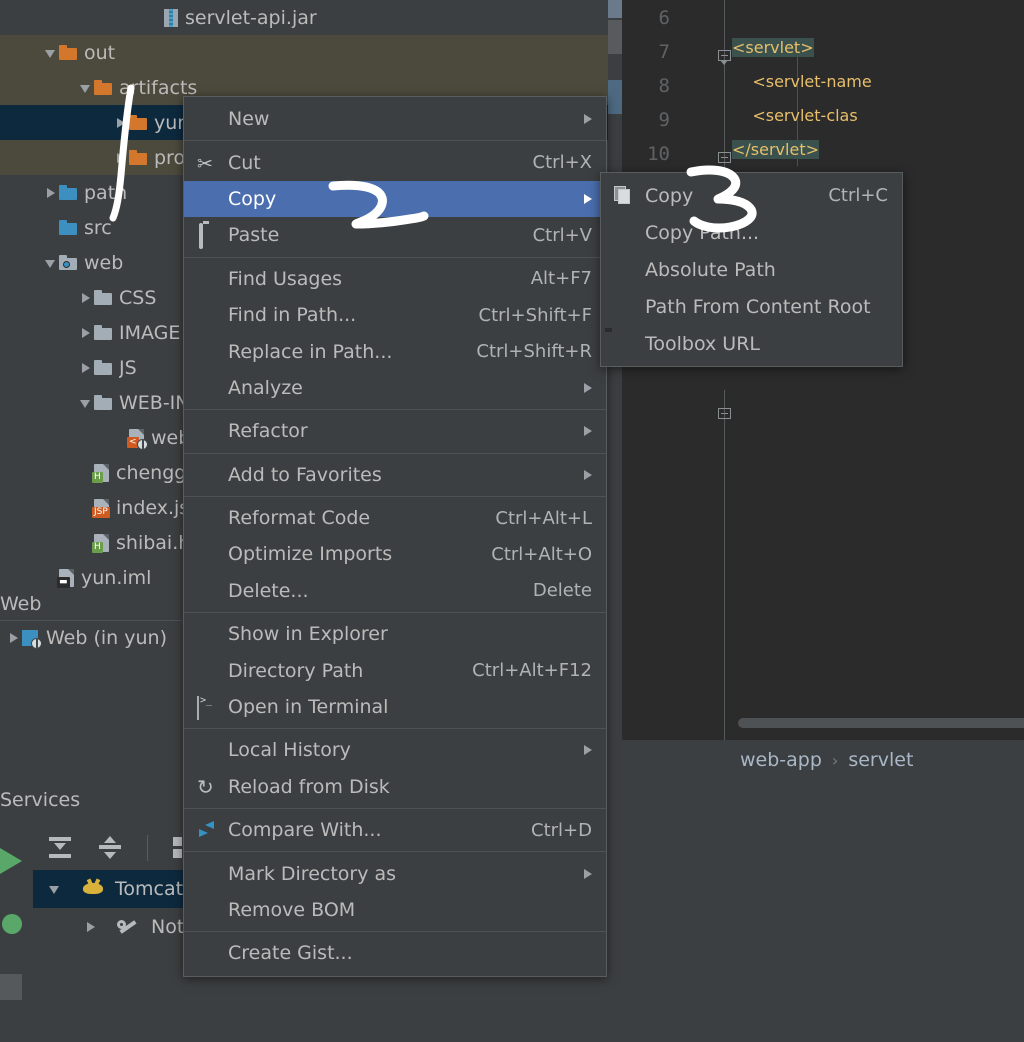  I want to click on menu-item-shortcut: Alt+F7, so click(561, 279).